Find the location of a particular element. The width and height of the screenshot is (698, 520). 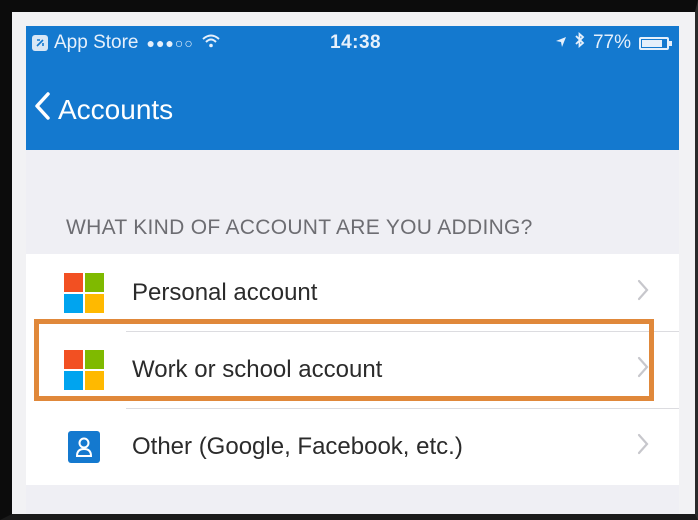

location-icon is located at coordinates (561, 43).